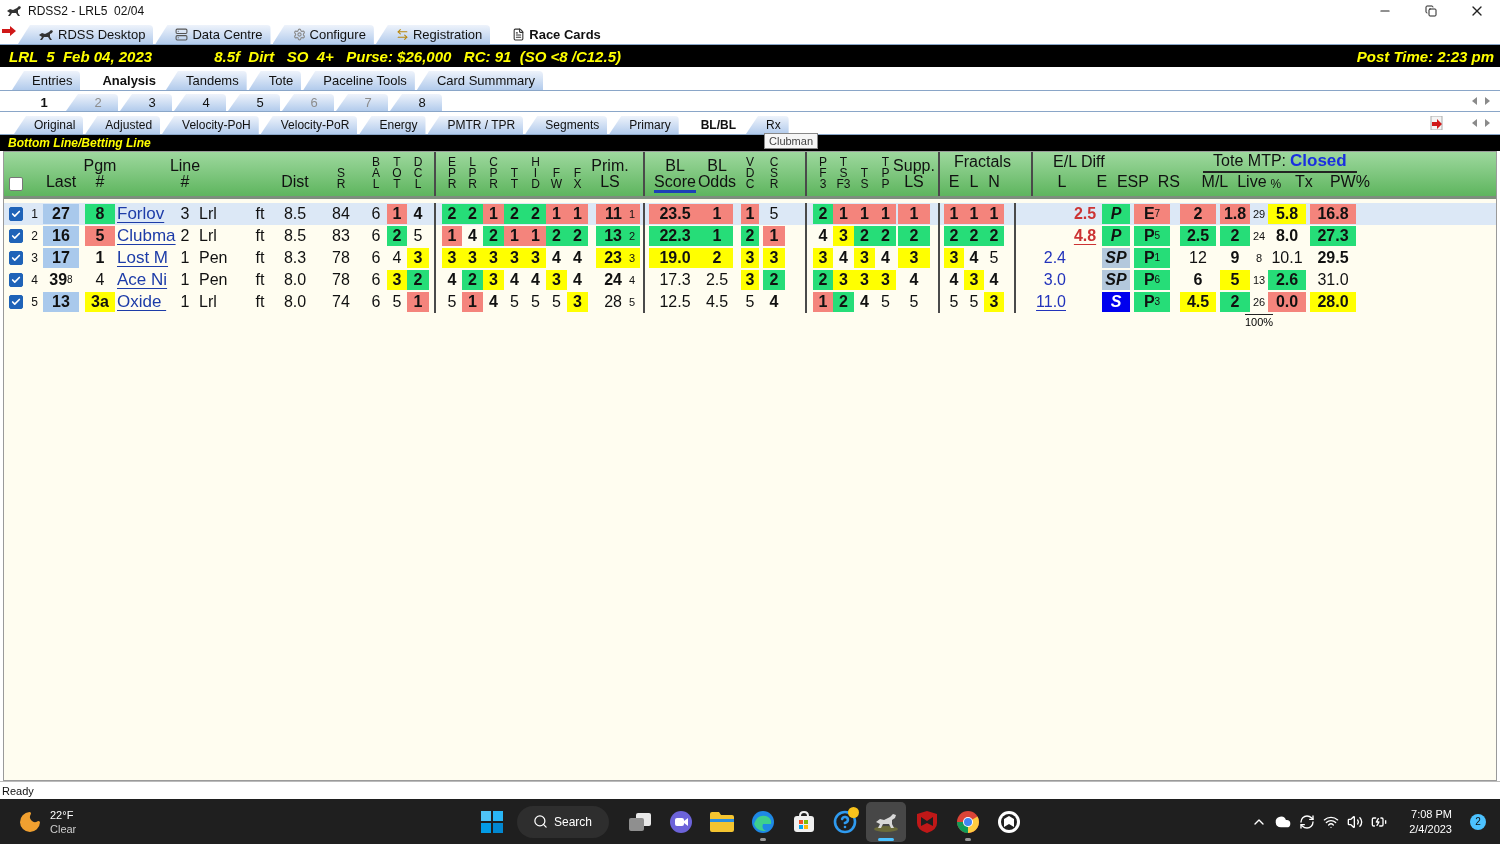 The height and width of the screenshot is (844, 1500). I want to click on table-cell: P, so click(1116, 214).